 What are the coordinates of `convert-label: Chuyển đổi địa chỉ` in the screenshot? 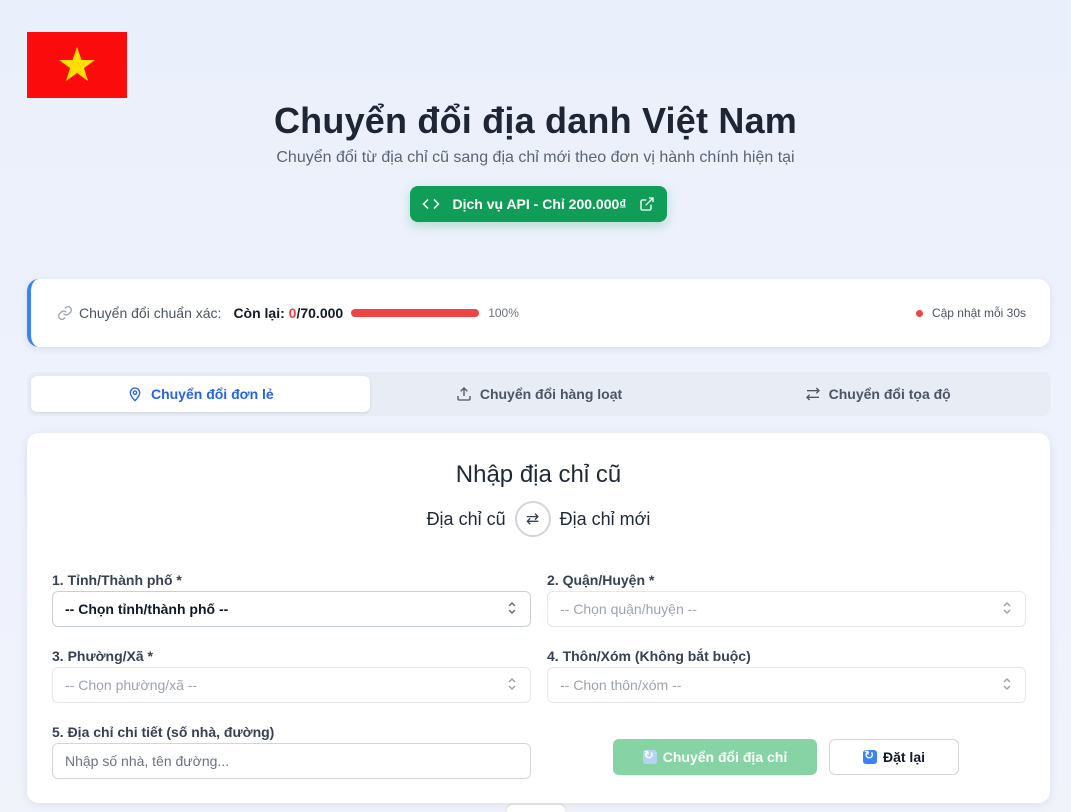 It's located at (725, 757).